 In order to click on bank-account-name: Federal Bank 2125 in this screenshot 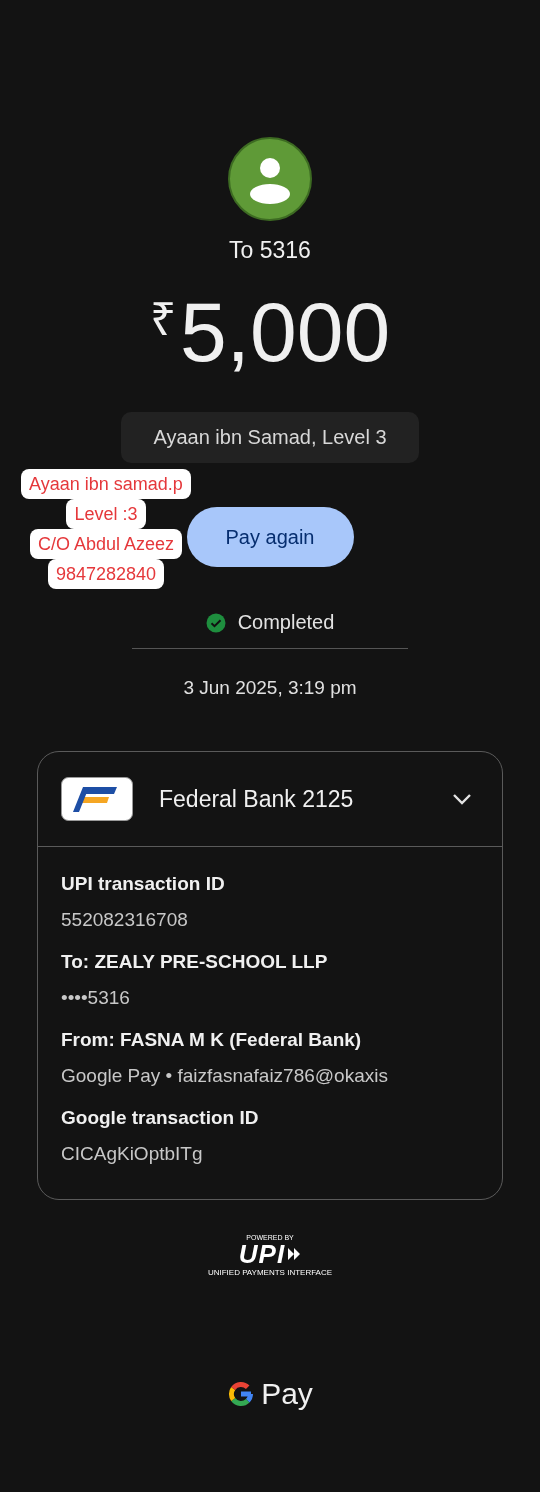, I will do `click(257, 799)`.